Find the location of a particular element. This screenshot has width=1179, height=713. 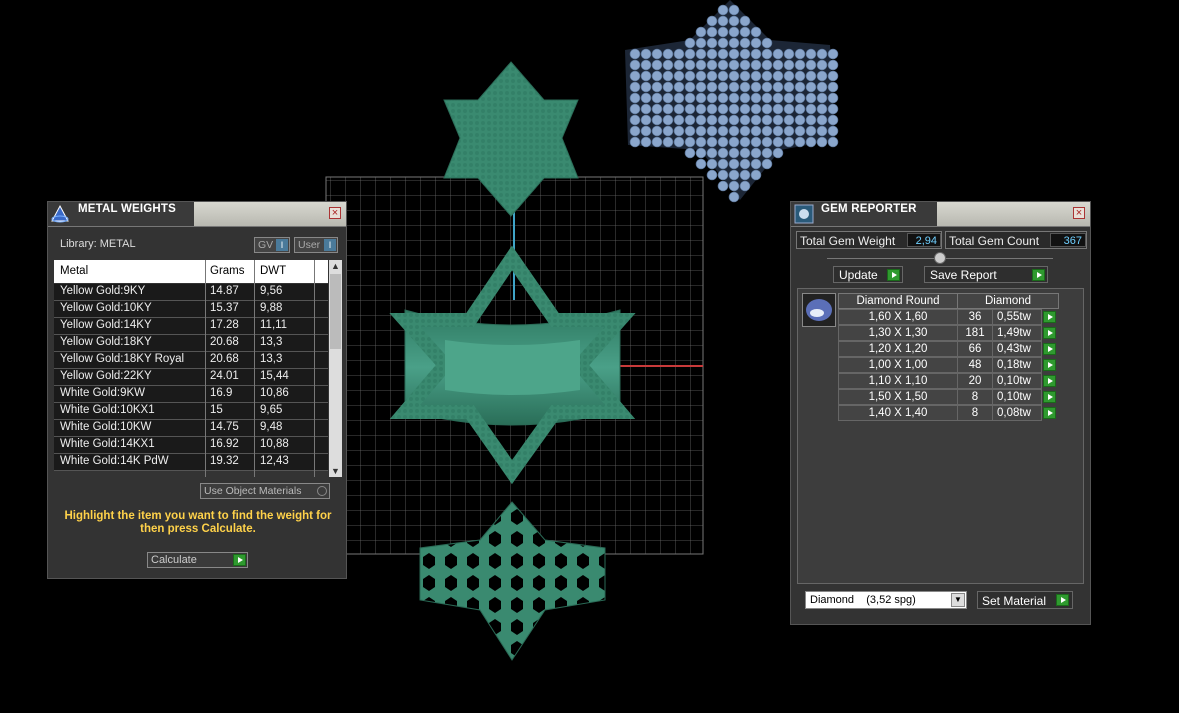

gem-weight-cell: 0,43tw is located at coordinates (1017, 349).